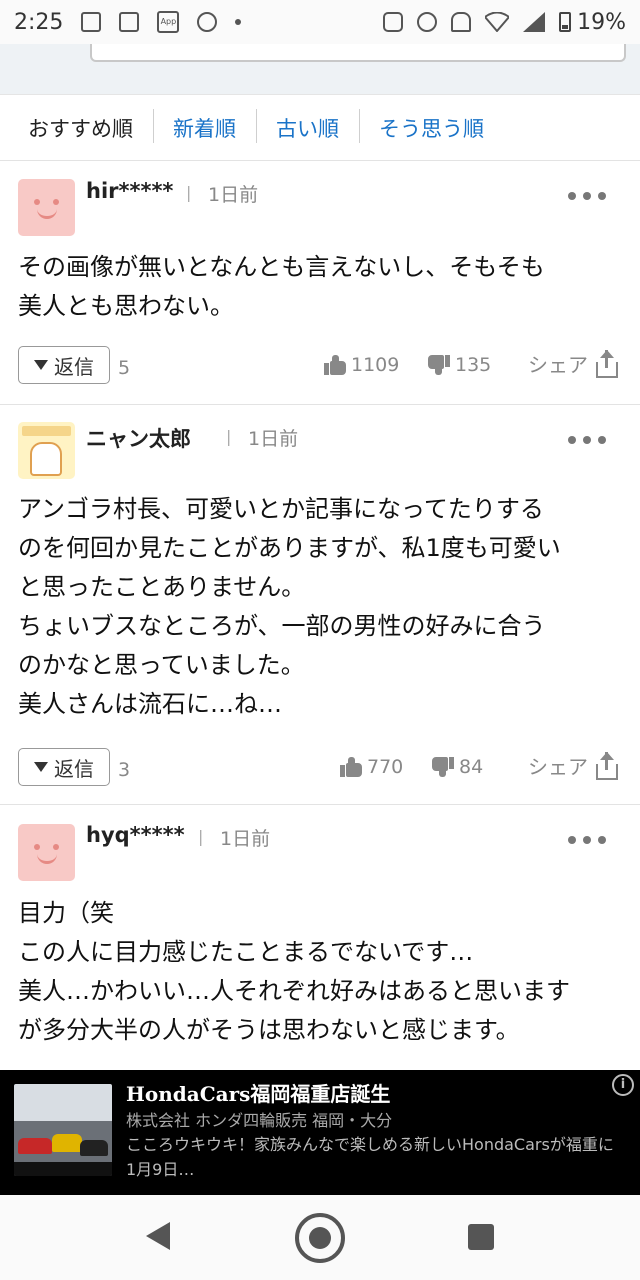 The height and width of the screenshot is (1280, 640). Describe the element at coordinates (427, 22) in the screenshot. I see `alarm-icon` at that location.